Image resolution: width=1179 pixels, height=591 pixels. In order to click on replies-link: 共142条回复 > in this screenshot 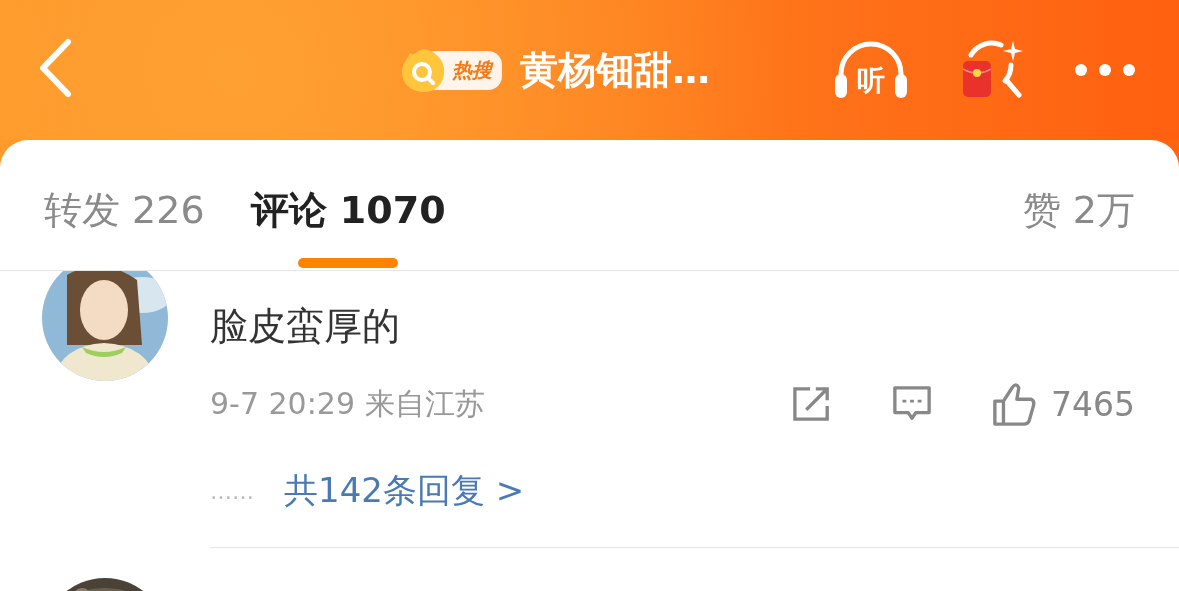, I will do `click(404, 491)`.